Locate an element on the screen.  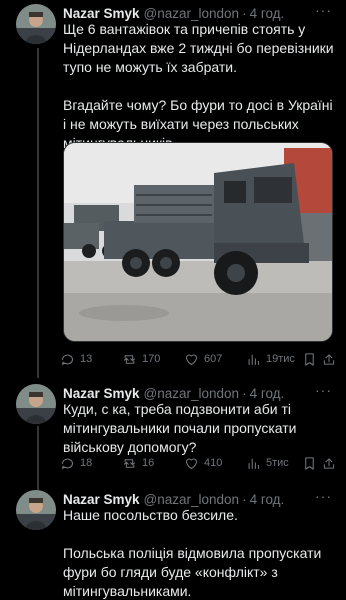
tweet-actions: 13 170 607 19тис is located at coordinates (198, 359).